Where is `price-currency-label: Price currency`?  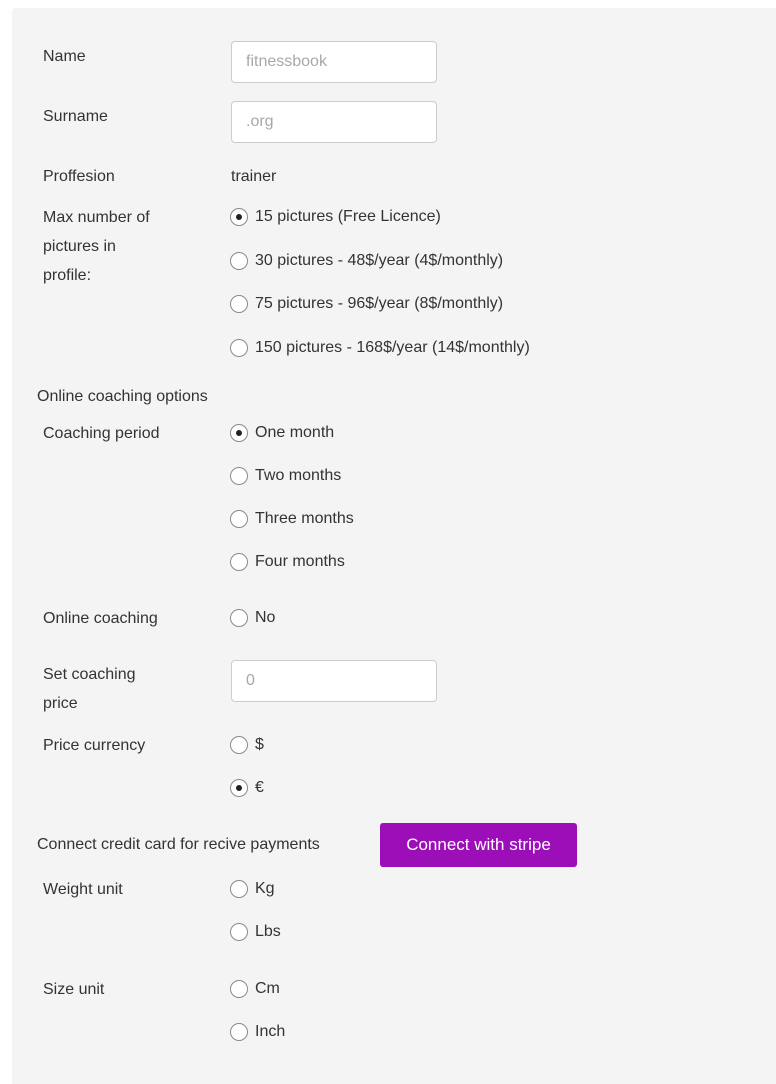
price-currency-label: Price currency is located at coordinates (94, 745).